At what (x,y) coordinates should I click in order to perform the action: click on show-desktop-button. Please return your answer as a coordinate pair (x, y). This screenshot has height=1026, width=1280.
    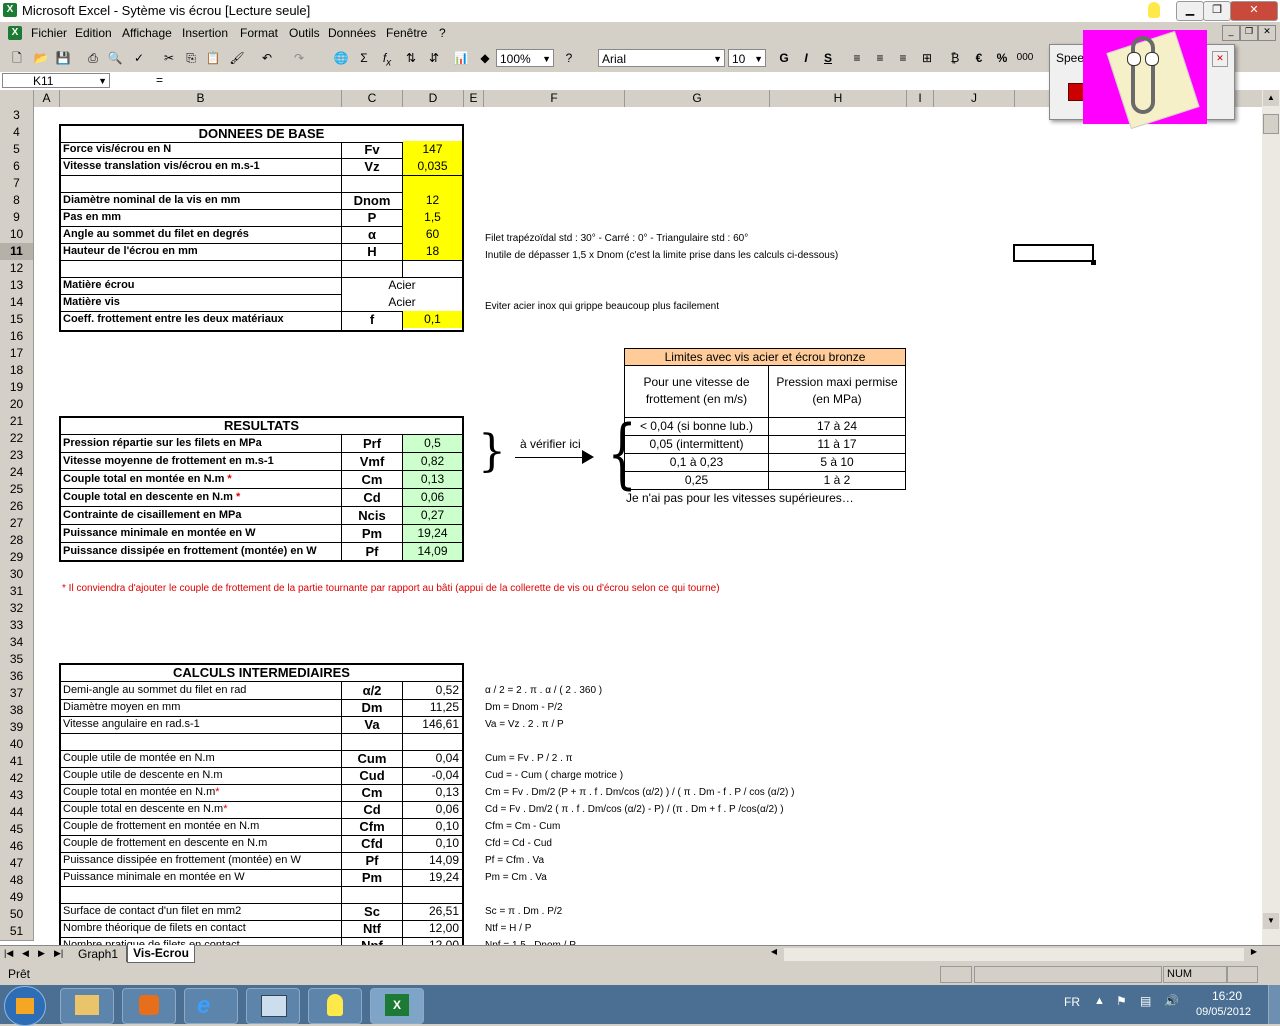
    Looking at the image, I should click on (1274, 1004).